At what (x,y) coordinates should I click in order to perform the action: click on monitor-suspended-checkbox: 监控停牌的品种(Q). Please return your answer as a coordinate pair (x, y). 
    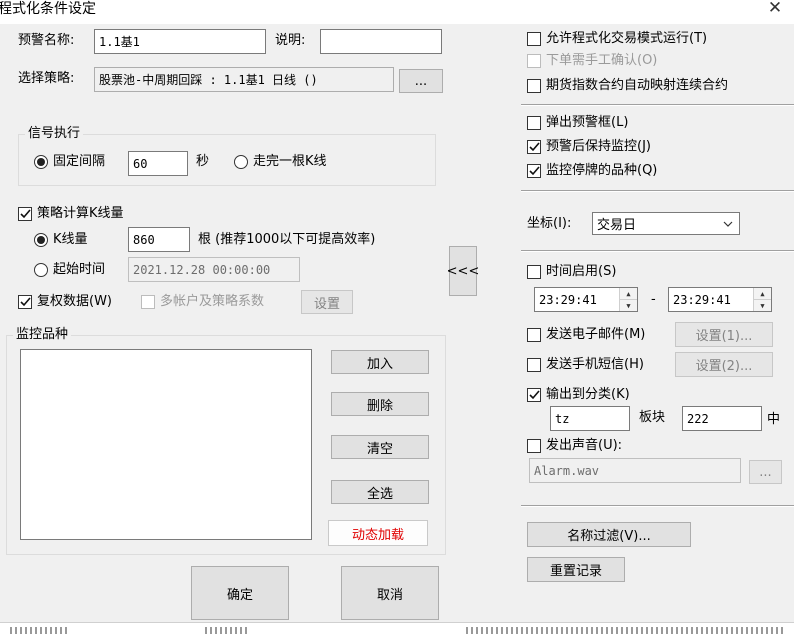
    Looking at the image, I should click on (592, 171).